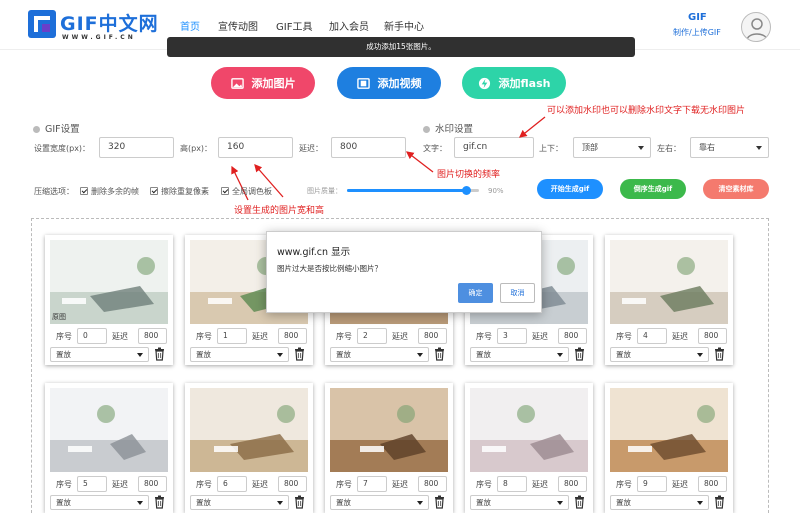  Describe the element at coordinates (475, 293) in the screenshot. I see `dialog-ok-button: 确定` at that location.